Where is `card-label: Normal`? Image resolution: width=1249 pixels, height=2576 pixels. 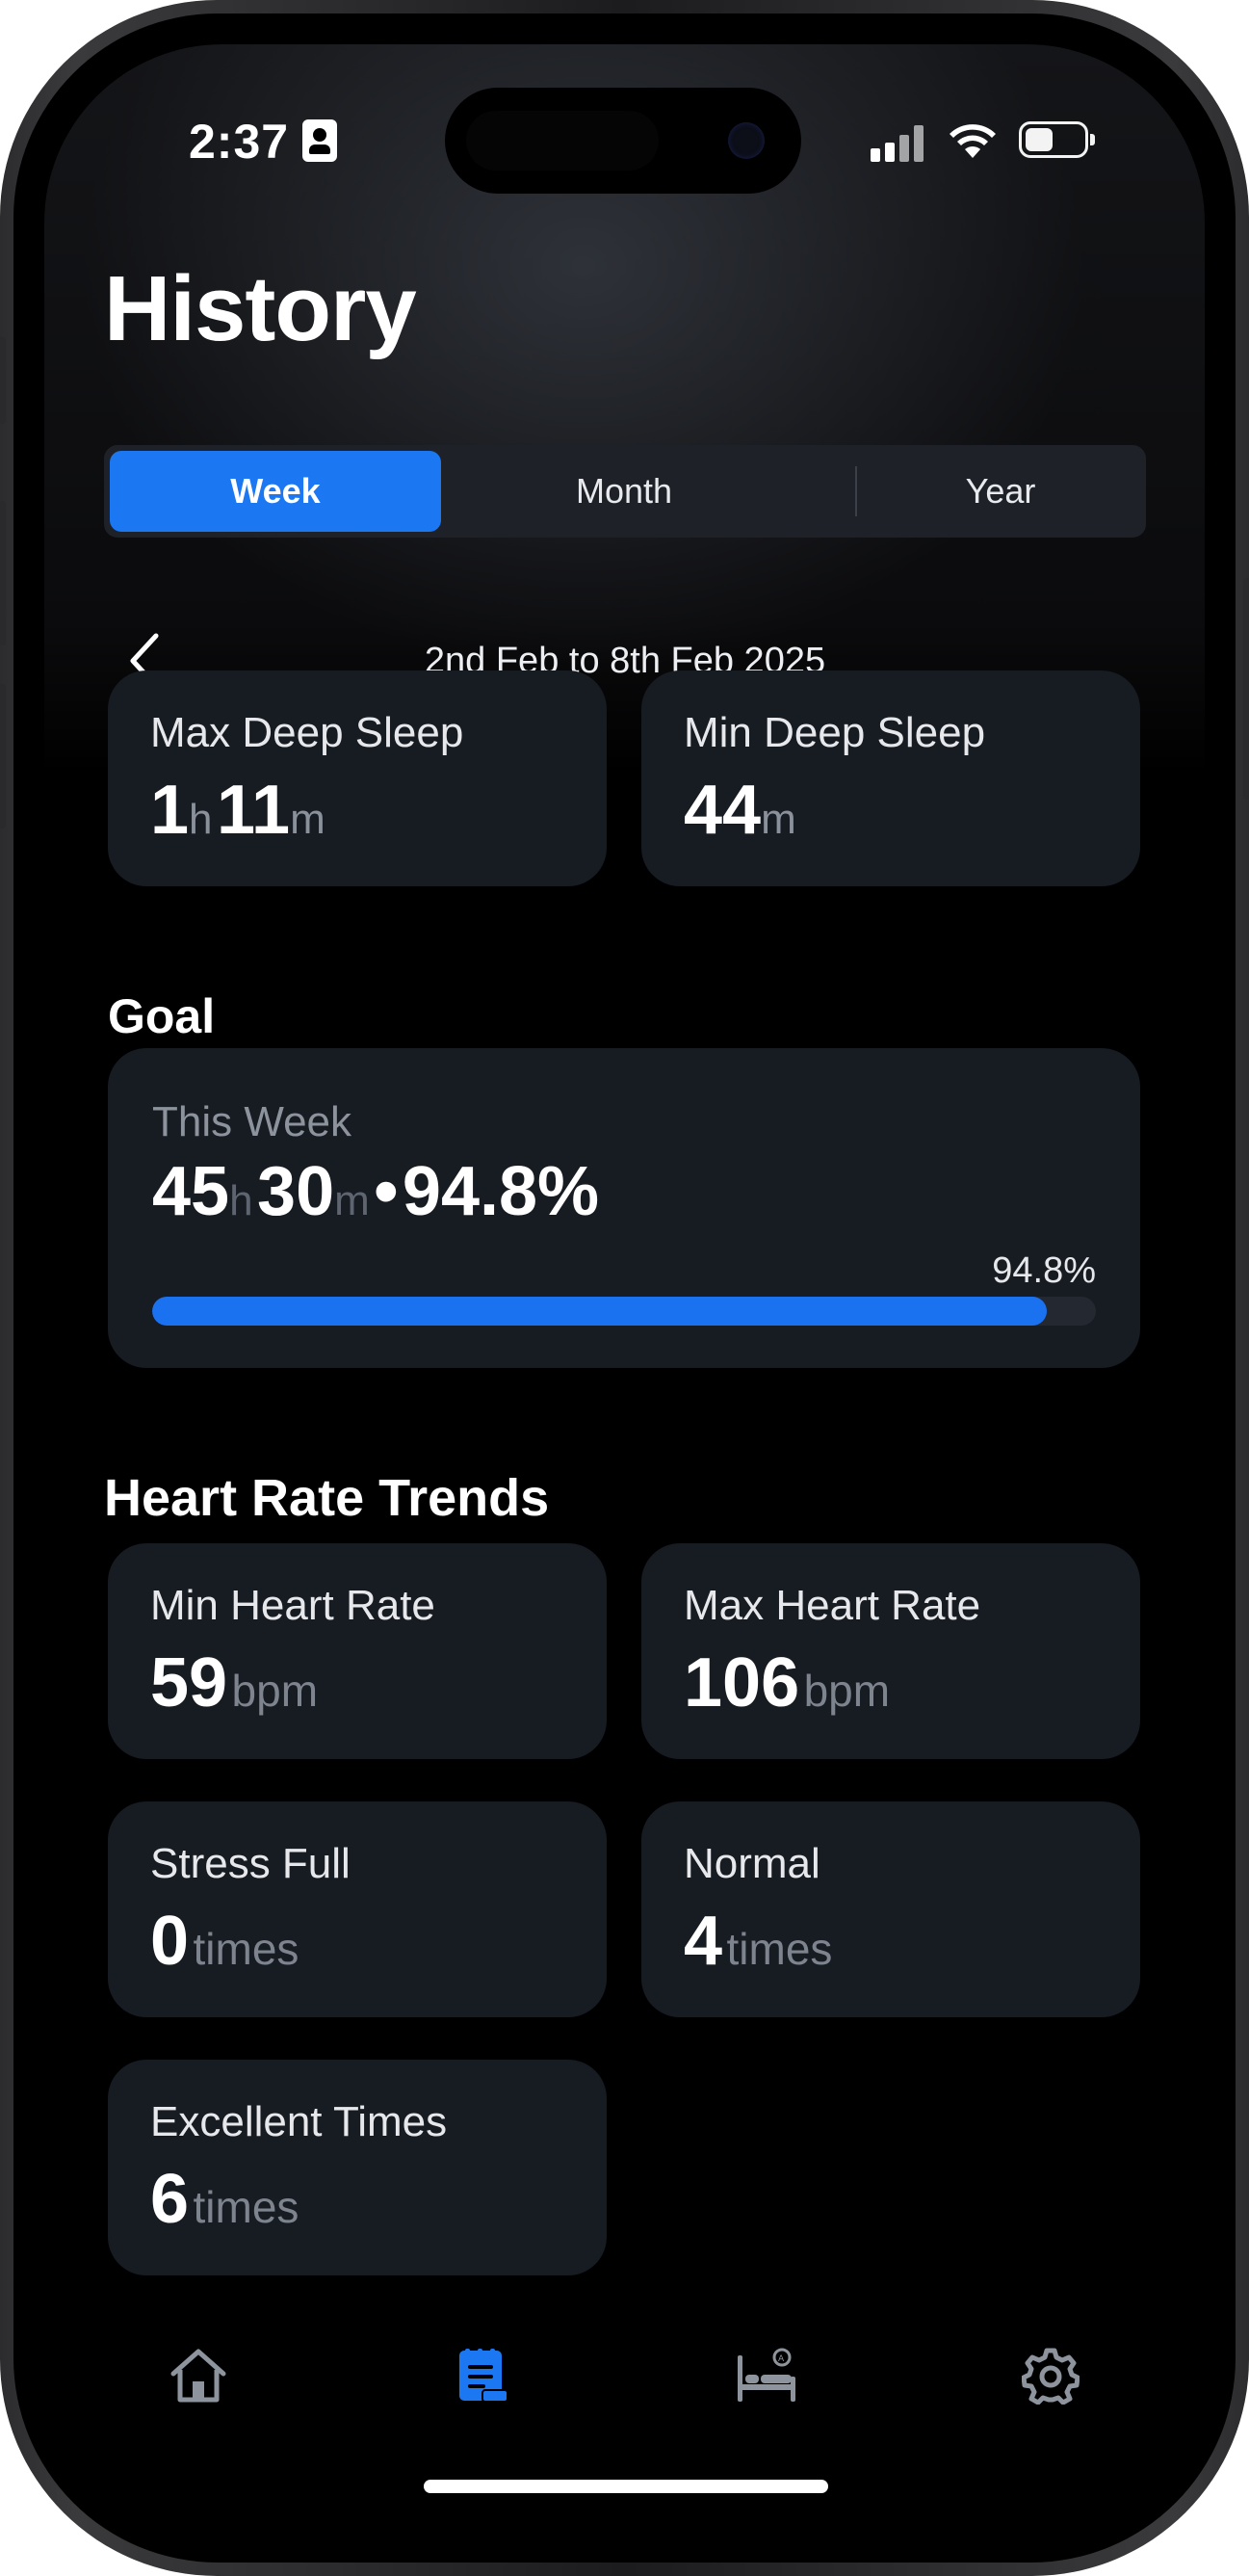 card-label: Normal is located at coordinates (752, 1863).